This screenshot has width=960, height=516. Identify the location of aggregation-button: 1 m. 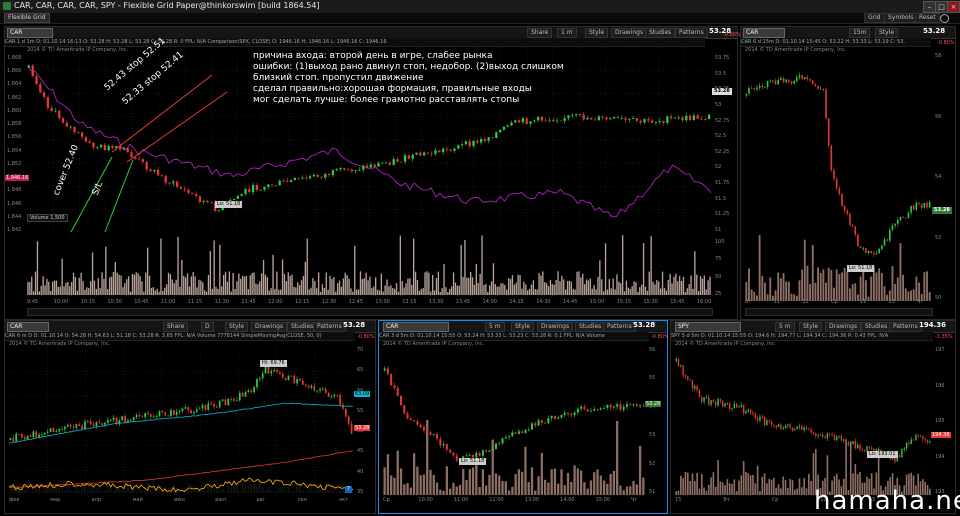
(567, 33).